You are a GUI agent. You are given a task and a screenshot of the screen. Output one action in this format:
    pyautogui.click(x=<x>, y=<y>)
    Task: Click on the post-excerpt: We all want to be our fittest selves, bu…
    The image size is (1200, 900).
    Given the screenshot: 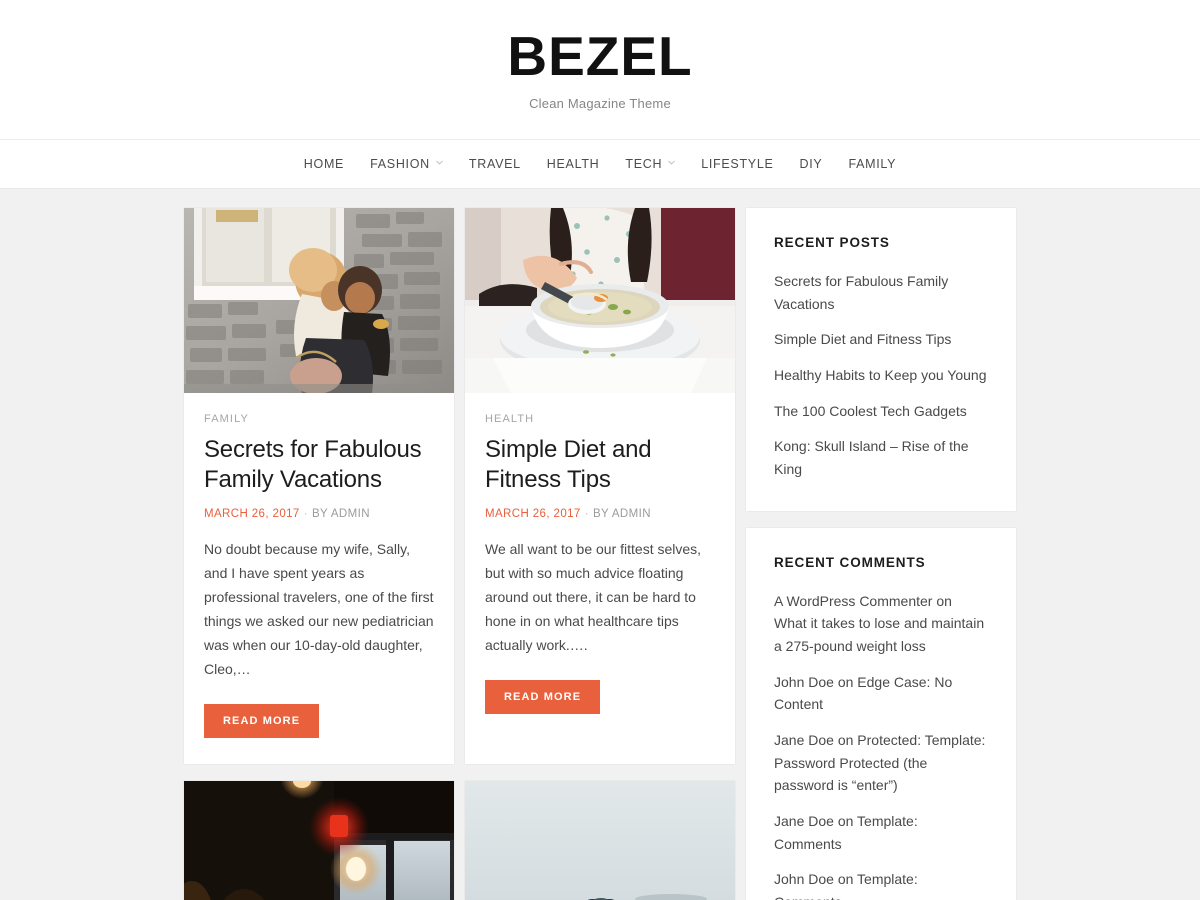 What is the action you would take?
    pyautogui.click(x=593, y=596)
    